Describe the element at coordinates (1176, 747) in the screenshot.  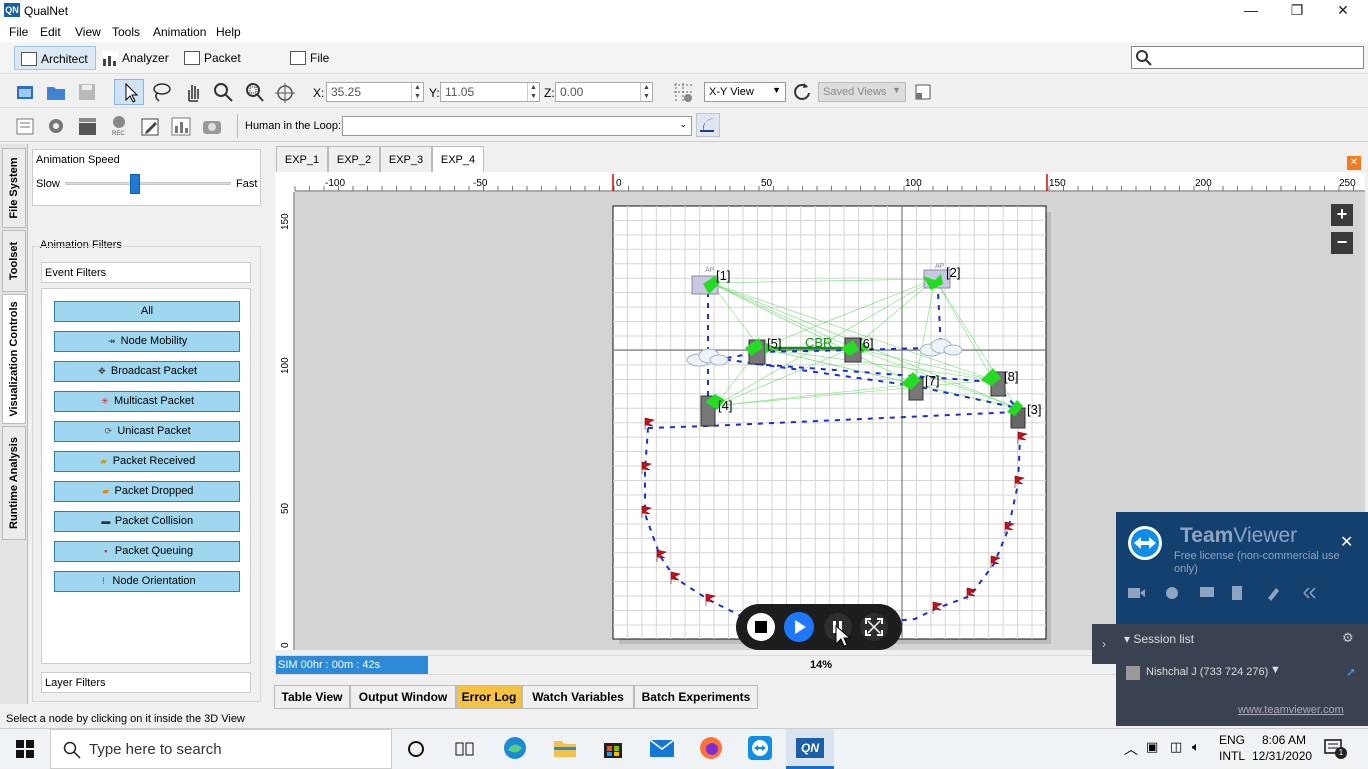
I see `network-icon: ◫` at that location.